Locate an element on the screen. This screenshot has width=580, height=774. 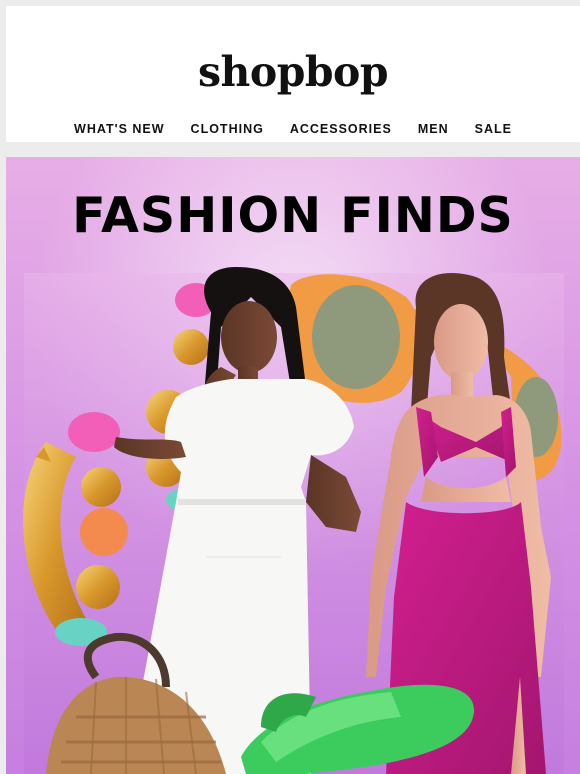
shopbop-logo: shopbop is located at coordinates (293, 72).